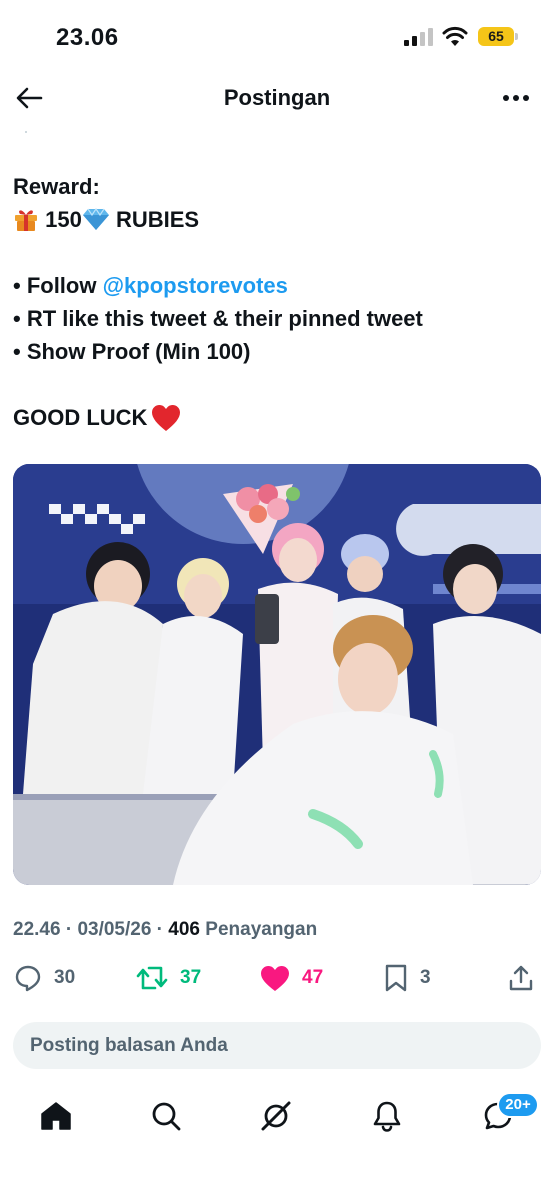 Image resolution: width=554 pixels, height=1199 pixels. I want to click on tweet-time: 22.46, so click(37, 929).